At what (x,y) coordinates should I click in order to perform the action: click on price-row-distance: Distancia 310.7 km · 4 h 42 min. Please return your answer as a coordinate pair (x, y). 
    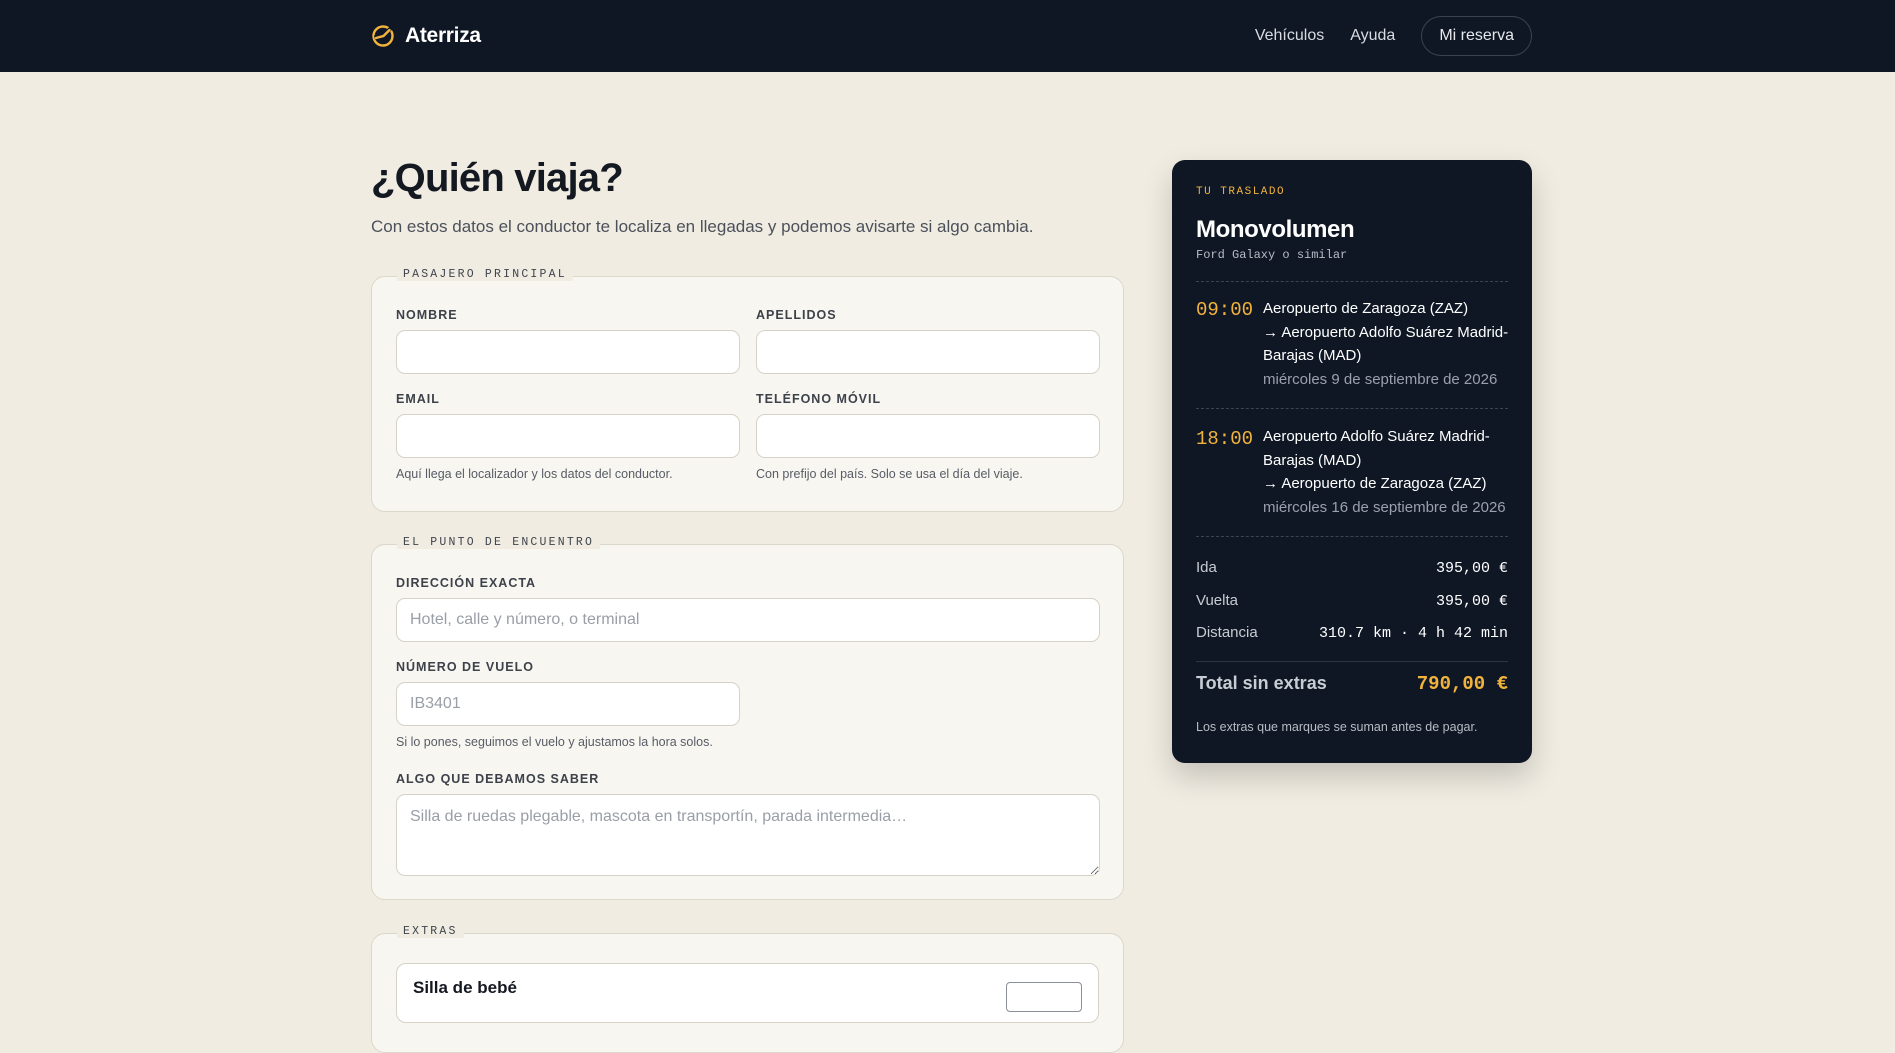
    Looking at the image, I should click on (1352, 633).